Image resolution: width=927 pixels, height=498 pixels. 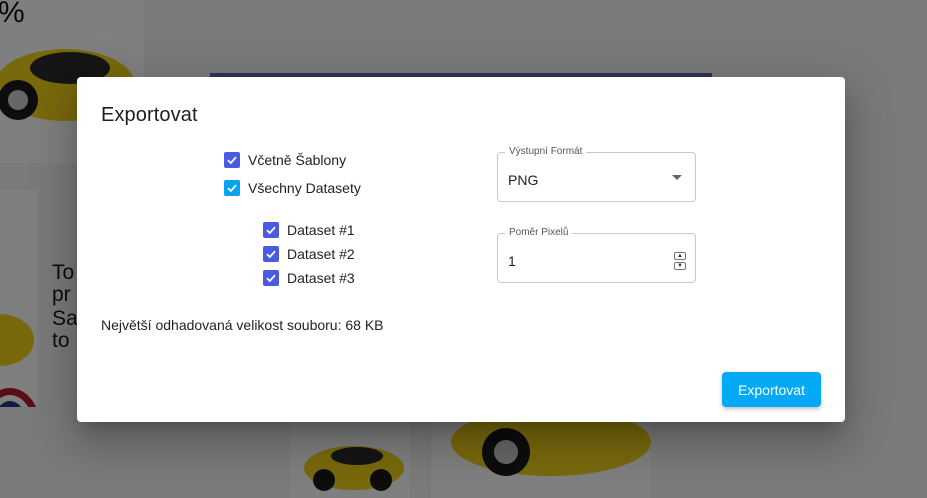 I want to click on dataset-label: Dataset #1, so click(x=321, y=230).